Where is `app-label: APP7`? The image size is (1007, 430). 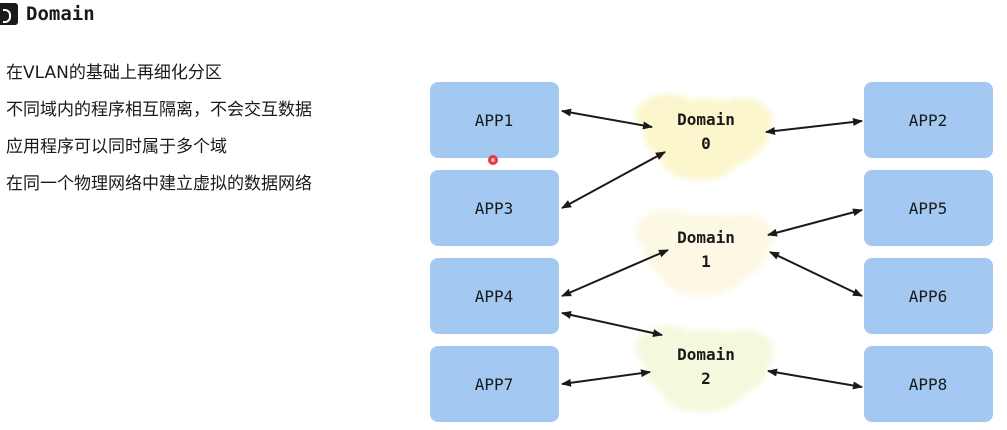
app-label: APP7 is located at coordinates (494, 384).